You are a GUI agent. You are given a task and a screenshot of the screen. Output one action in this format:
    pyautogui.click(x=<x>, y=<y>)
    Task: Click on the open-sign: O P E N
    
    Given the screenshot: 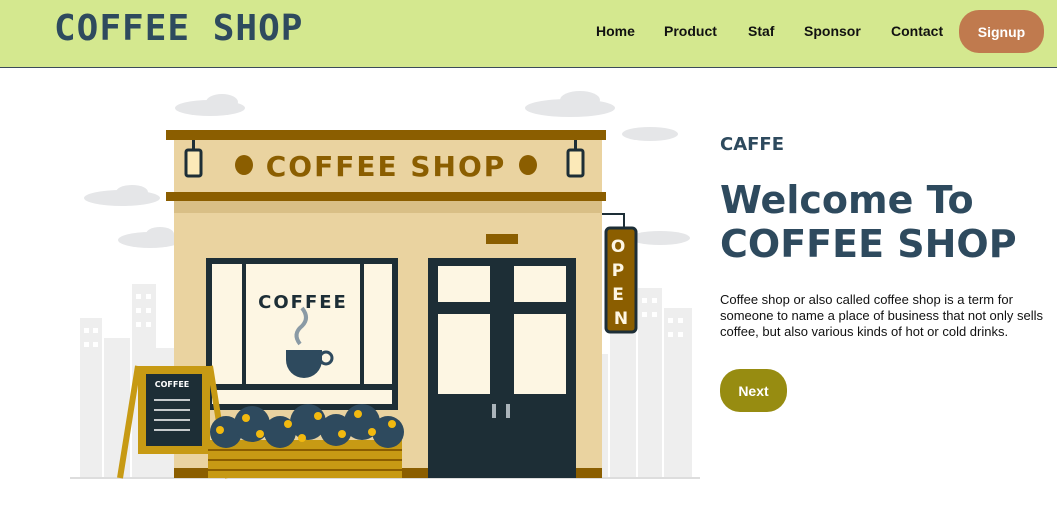 What is the action you would take?
    pyautogui.click(x=620, y=273)
    